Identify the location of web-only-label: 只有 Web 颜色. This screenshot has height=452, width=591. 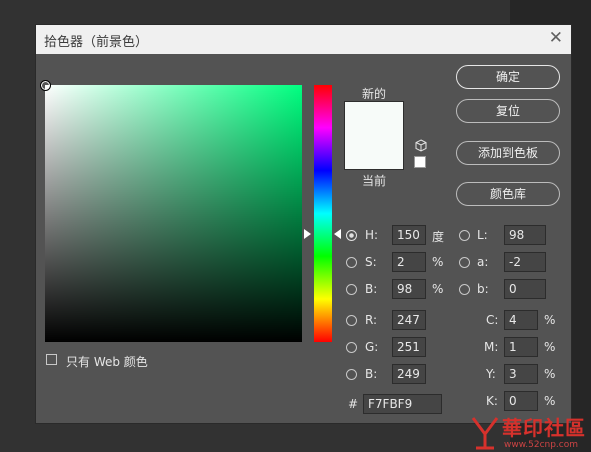
(107, 362).